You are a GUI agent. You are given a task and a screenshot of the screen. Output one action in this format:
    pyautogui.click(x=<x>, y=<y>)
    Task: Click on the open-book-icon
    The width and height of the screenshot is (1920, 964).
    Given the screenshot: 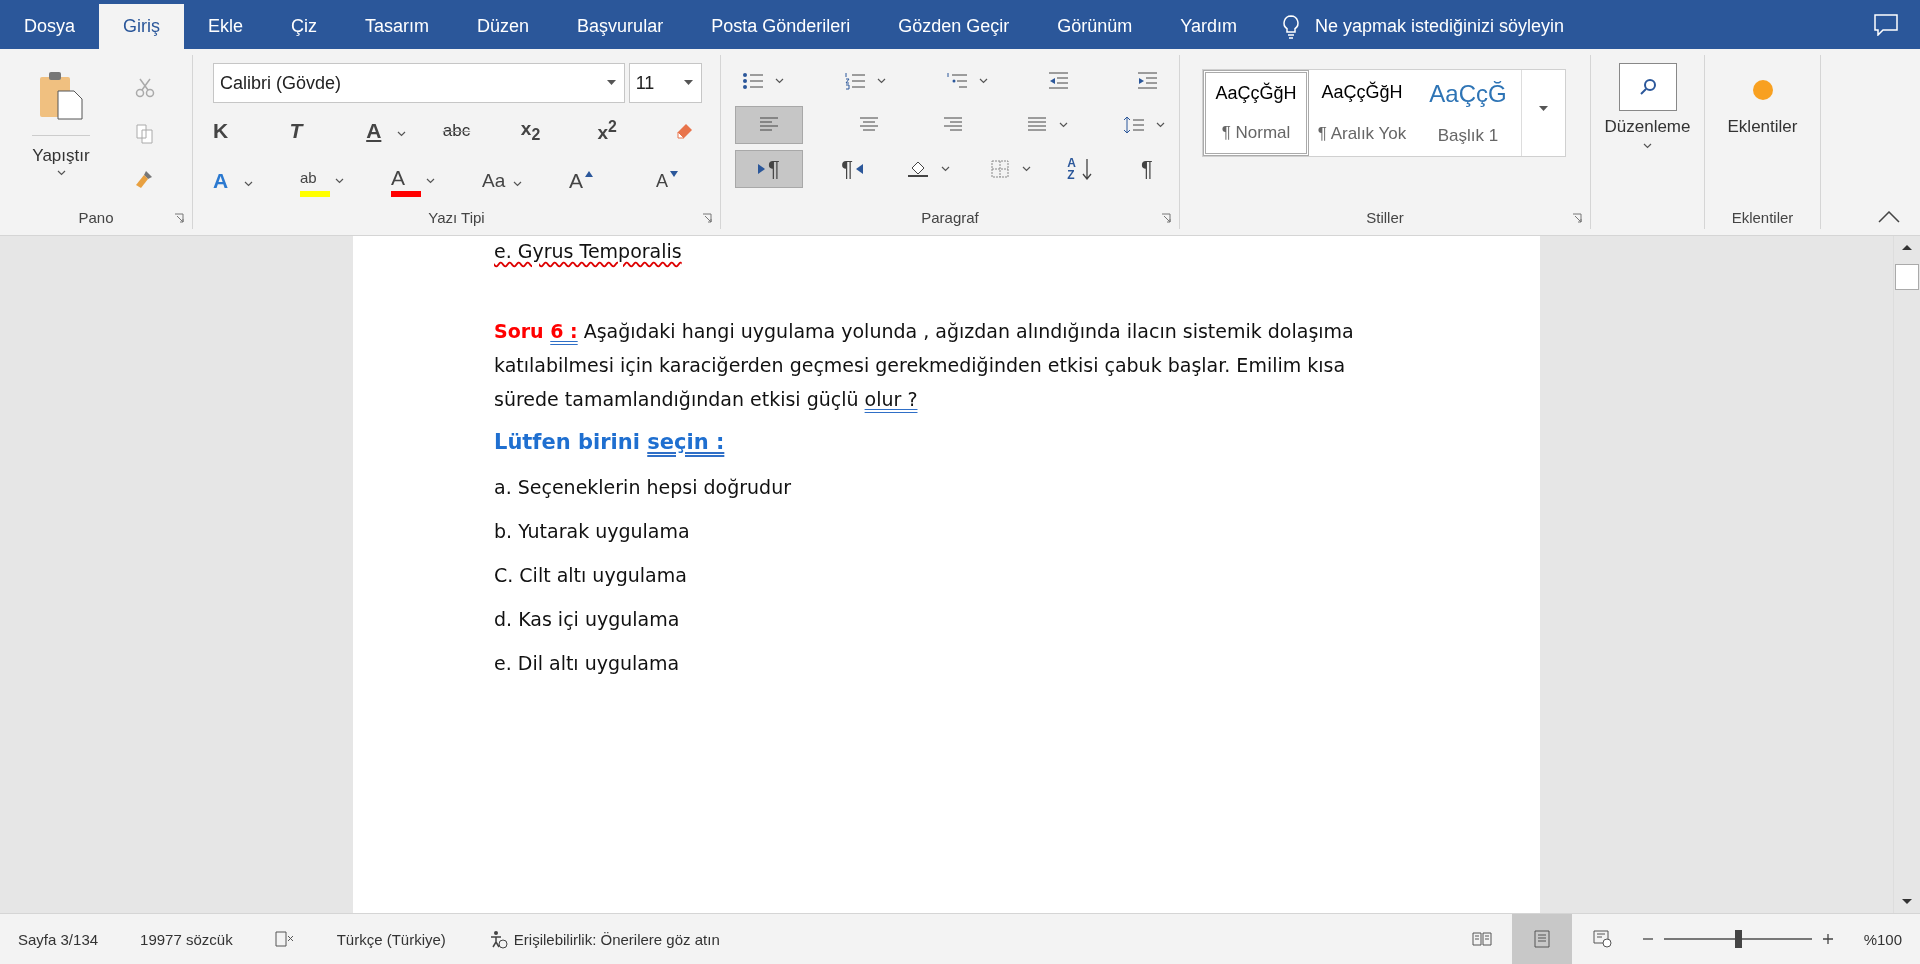 What is the action you would take?
    pyautogui.click(x=1481, y=939)
    